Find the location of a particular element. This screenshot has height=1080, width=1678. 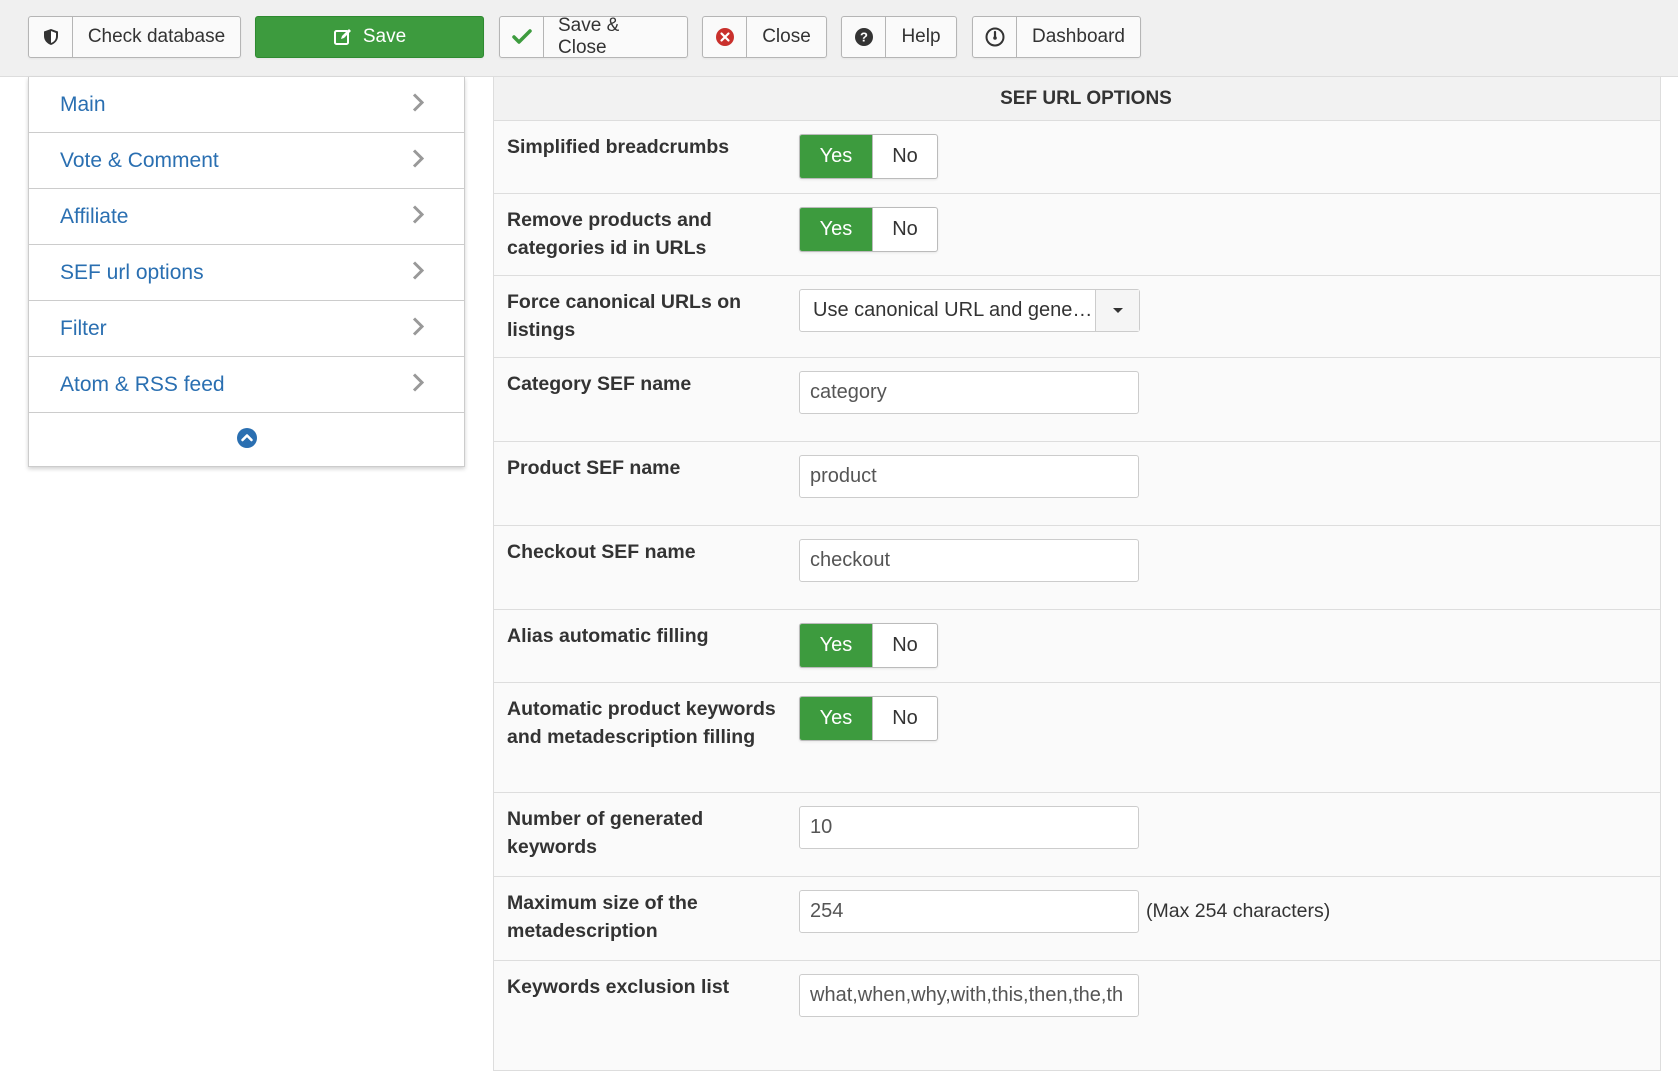

close-label: Close is located at coordinates (786, 36).